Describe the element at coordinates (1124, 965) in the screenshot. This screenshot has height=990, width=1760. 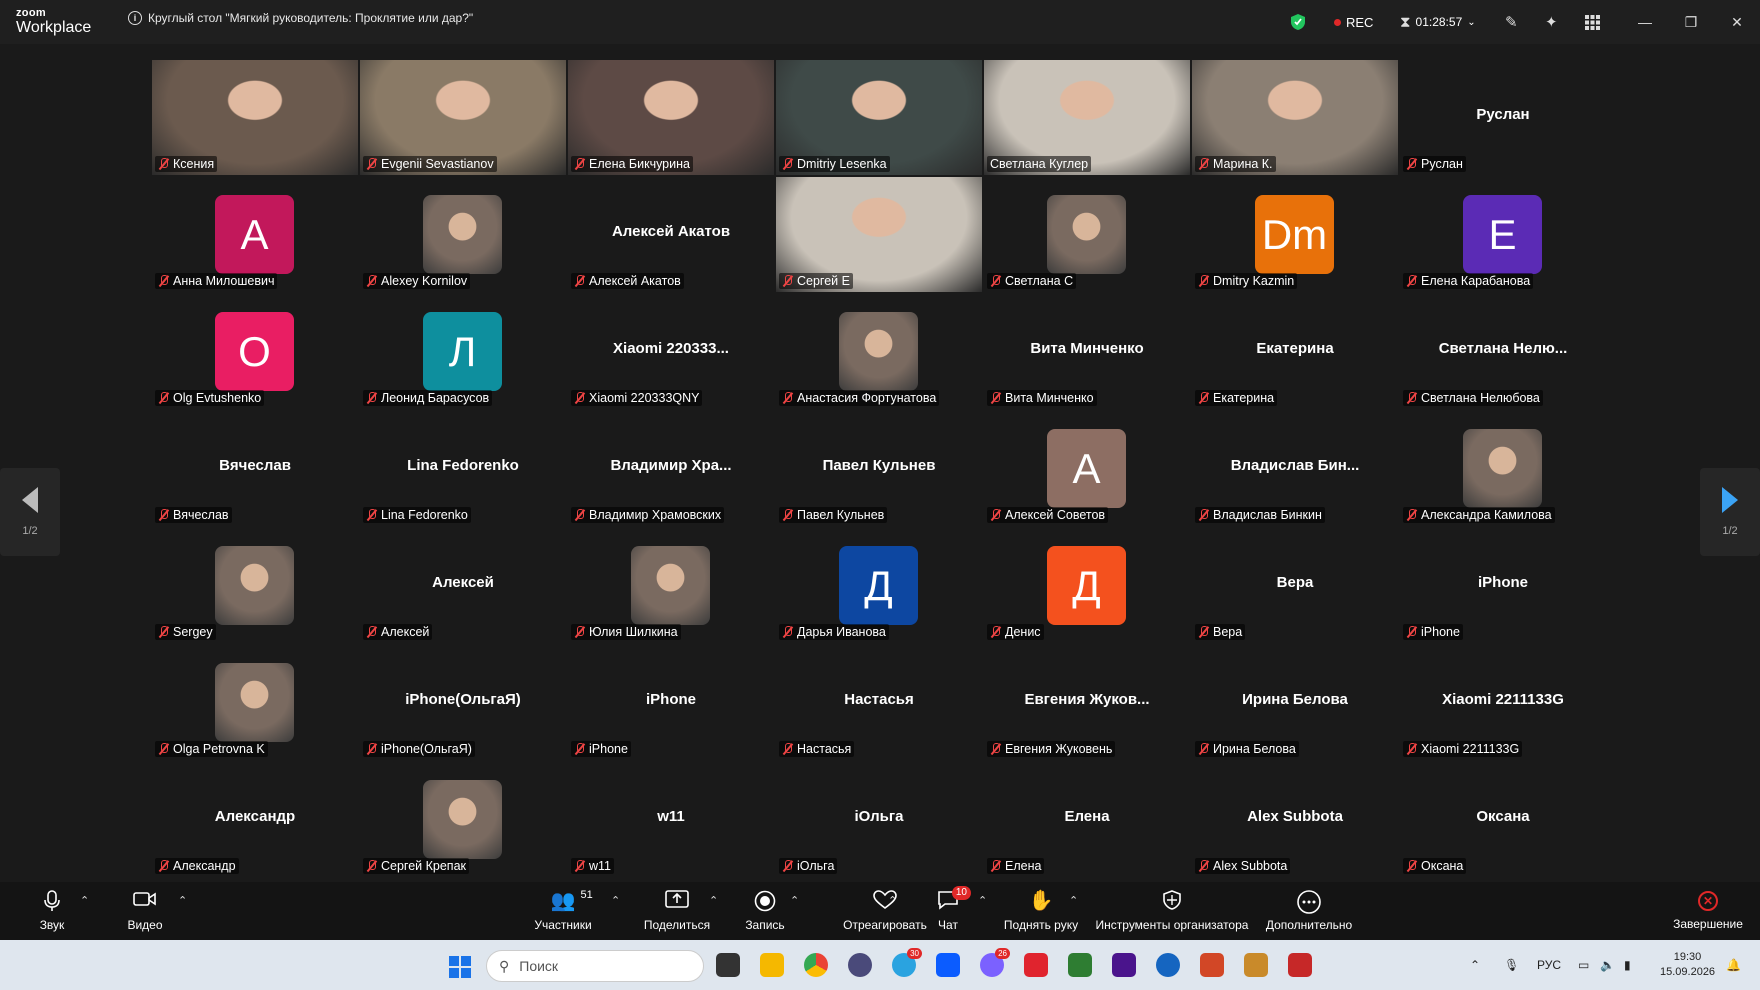
I see `media-icon` at that location.